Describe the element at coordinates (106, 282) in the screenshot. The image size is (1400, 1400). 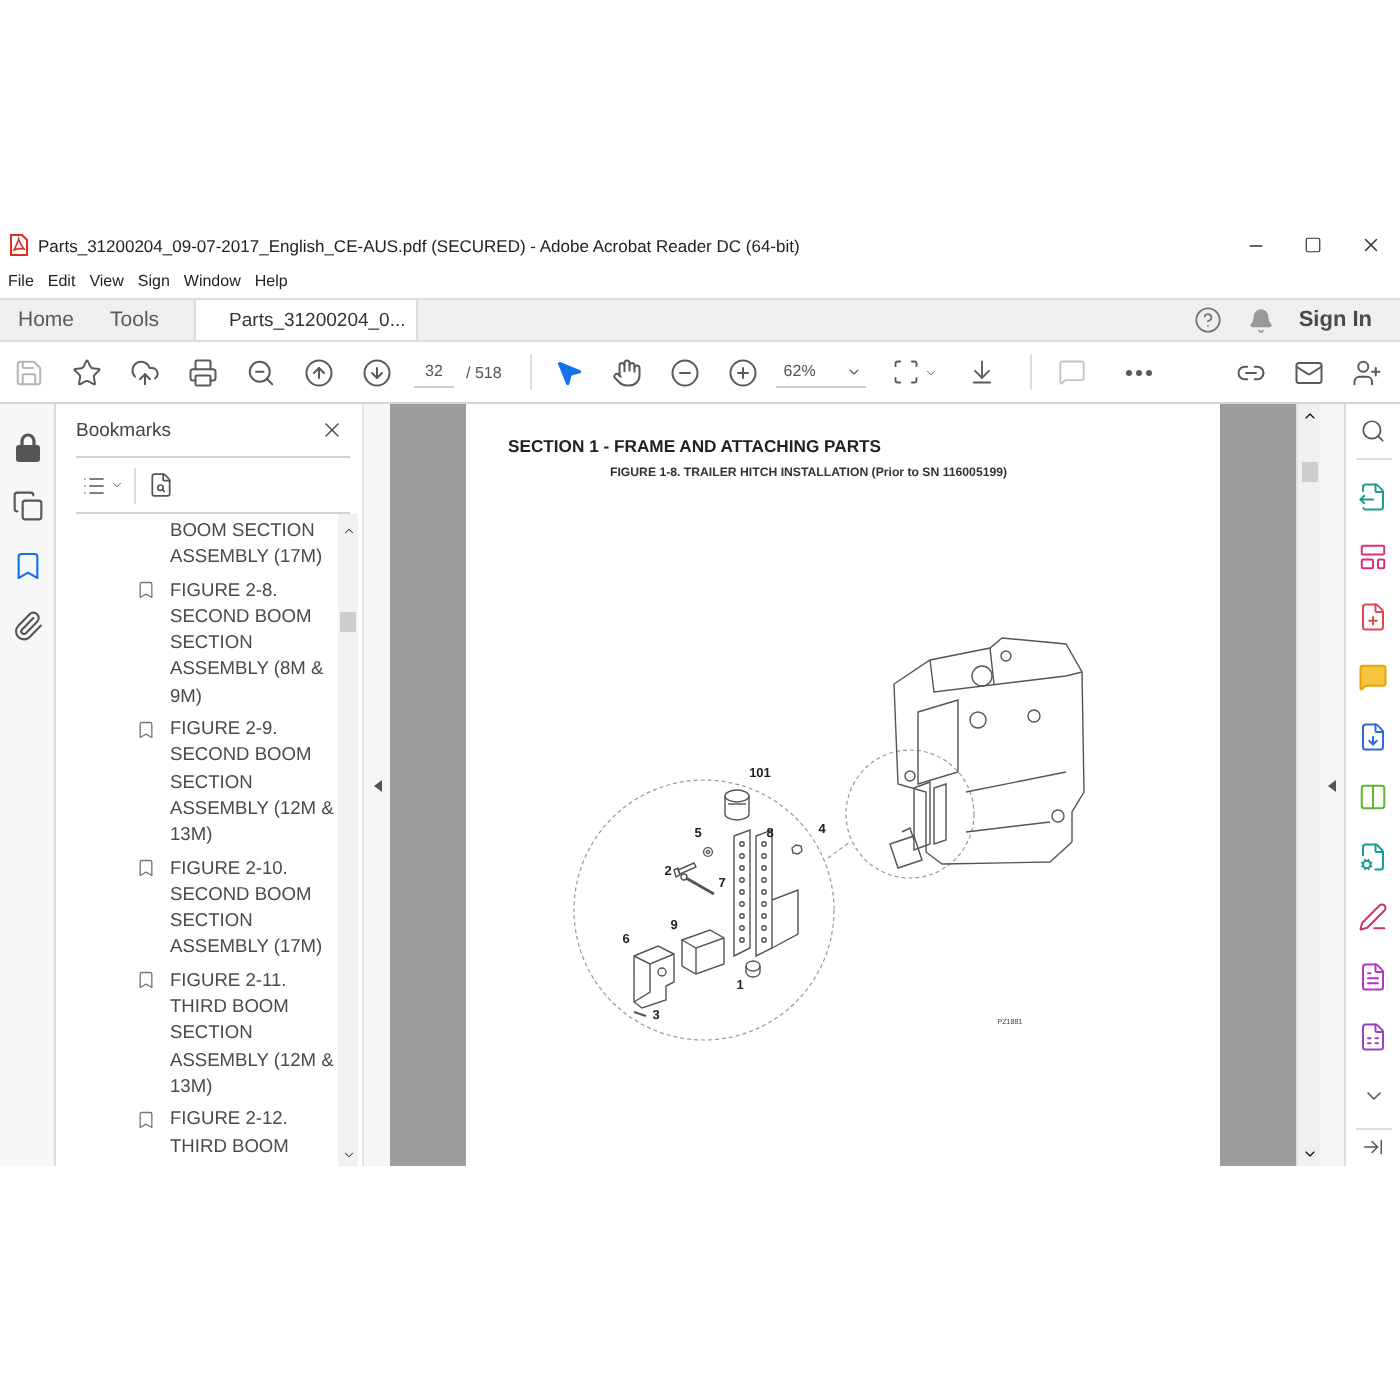
I see `menu-item: View` at that location.